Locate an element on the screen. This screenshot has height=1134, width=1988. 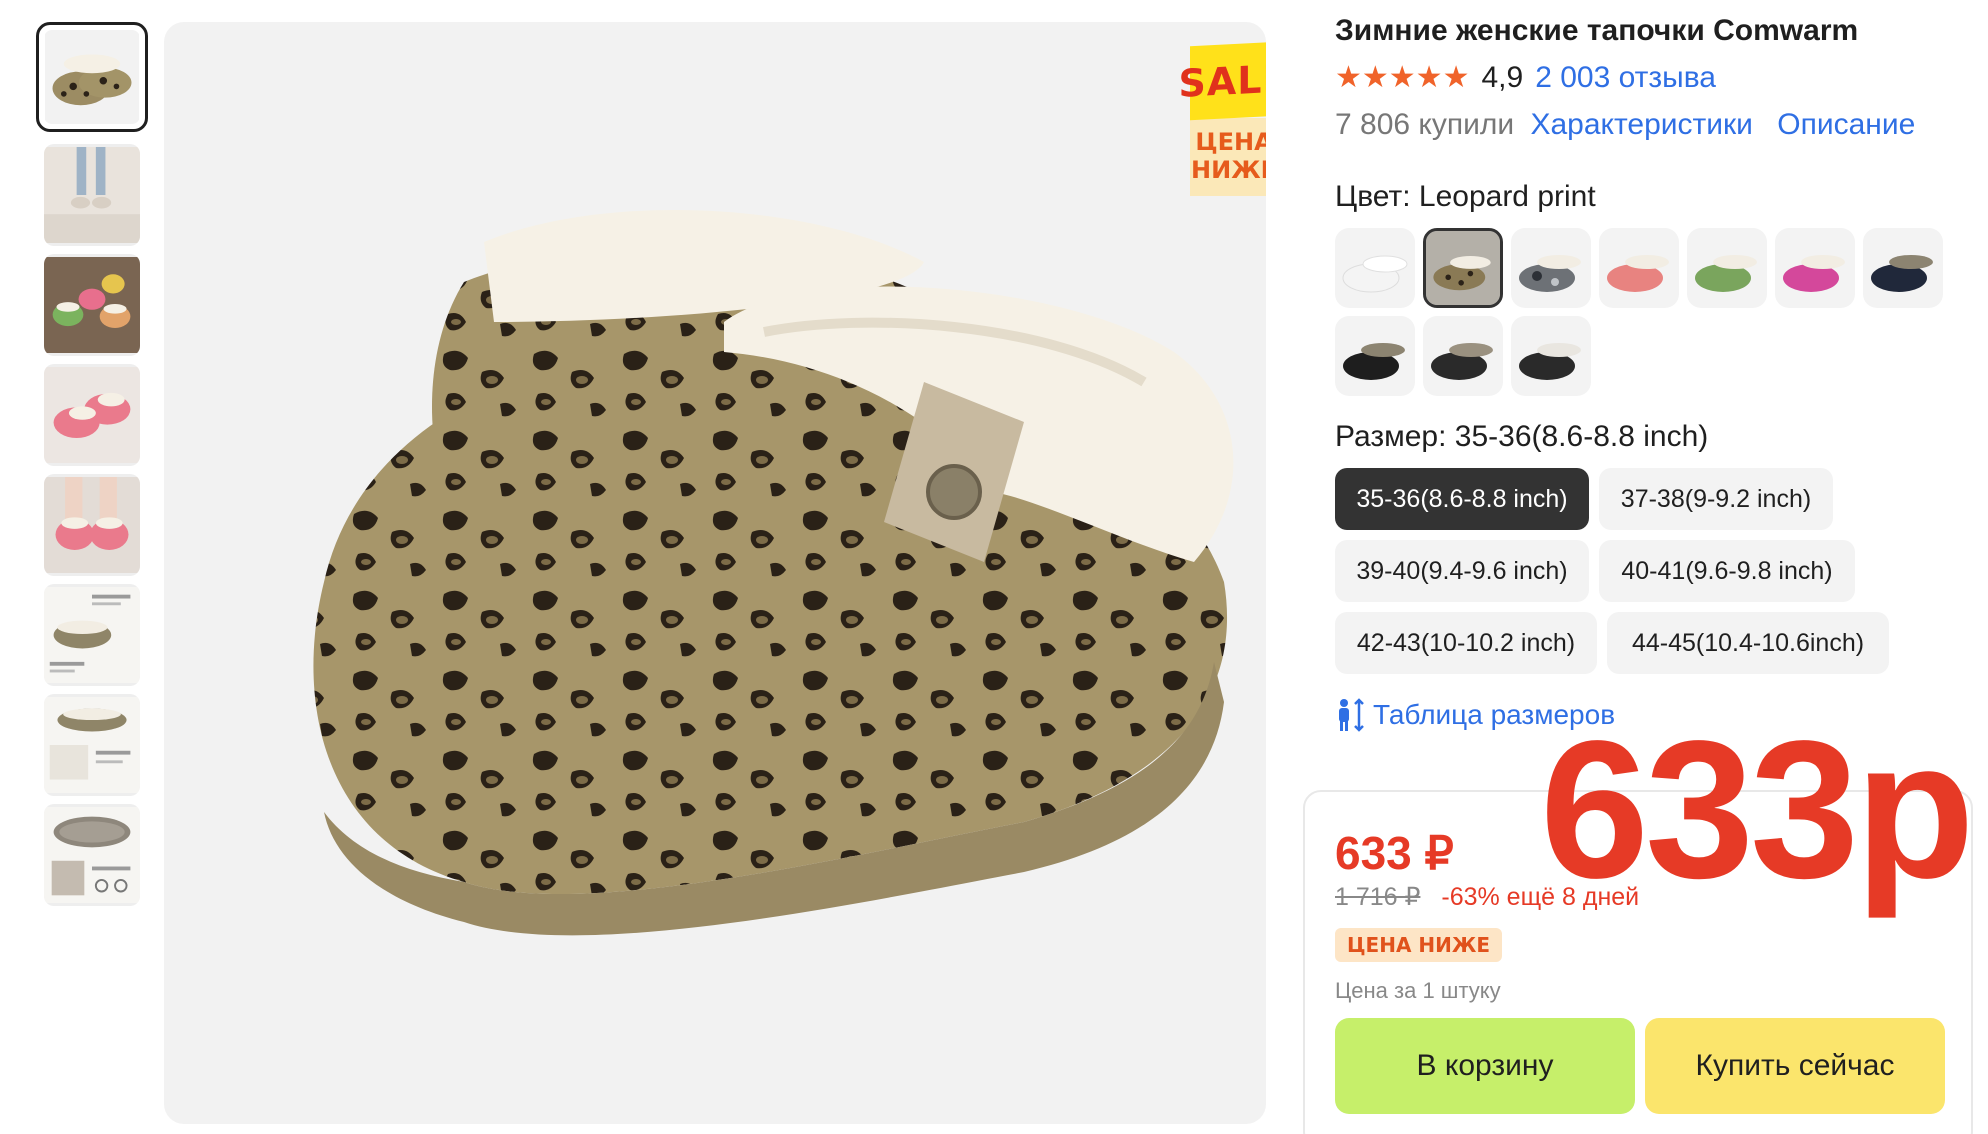
add-to-cart-button: В корзину is located at coordinates (1485, 1066).